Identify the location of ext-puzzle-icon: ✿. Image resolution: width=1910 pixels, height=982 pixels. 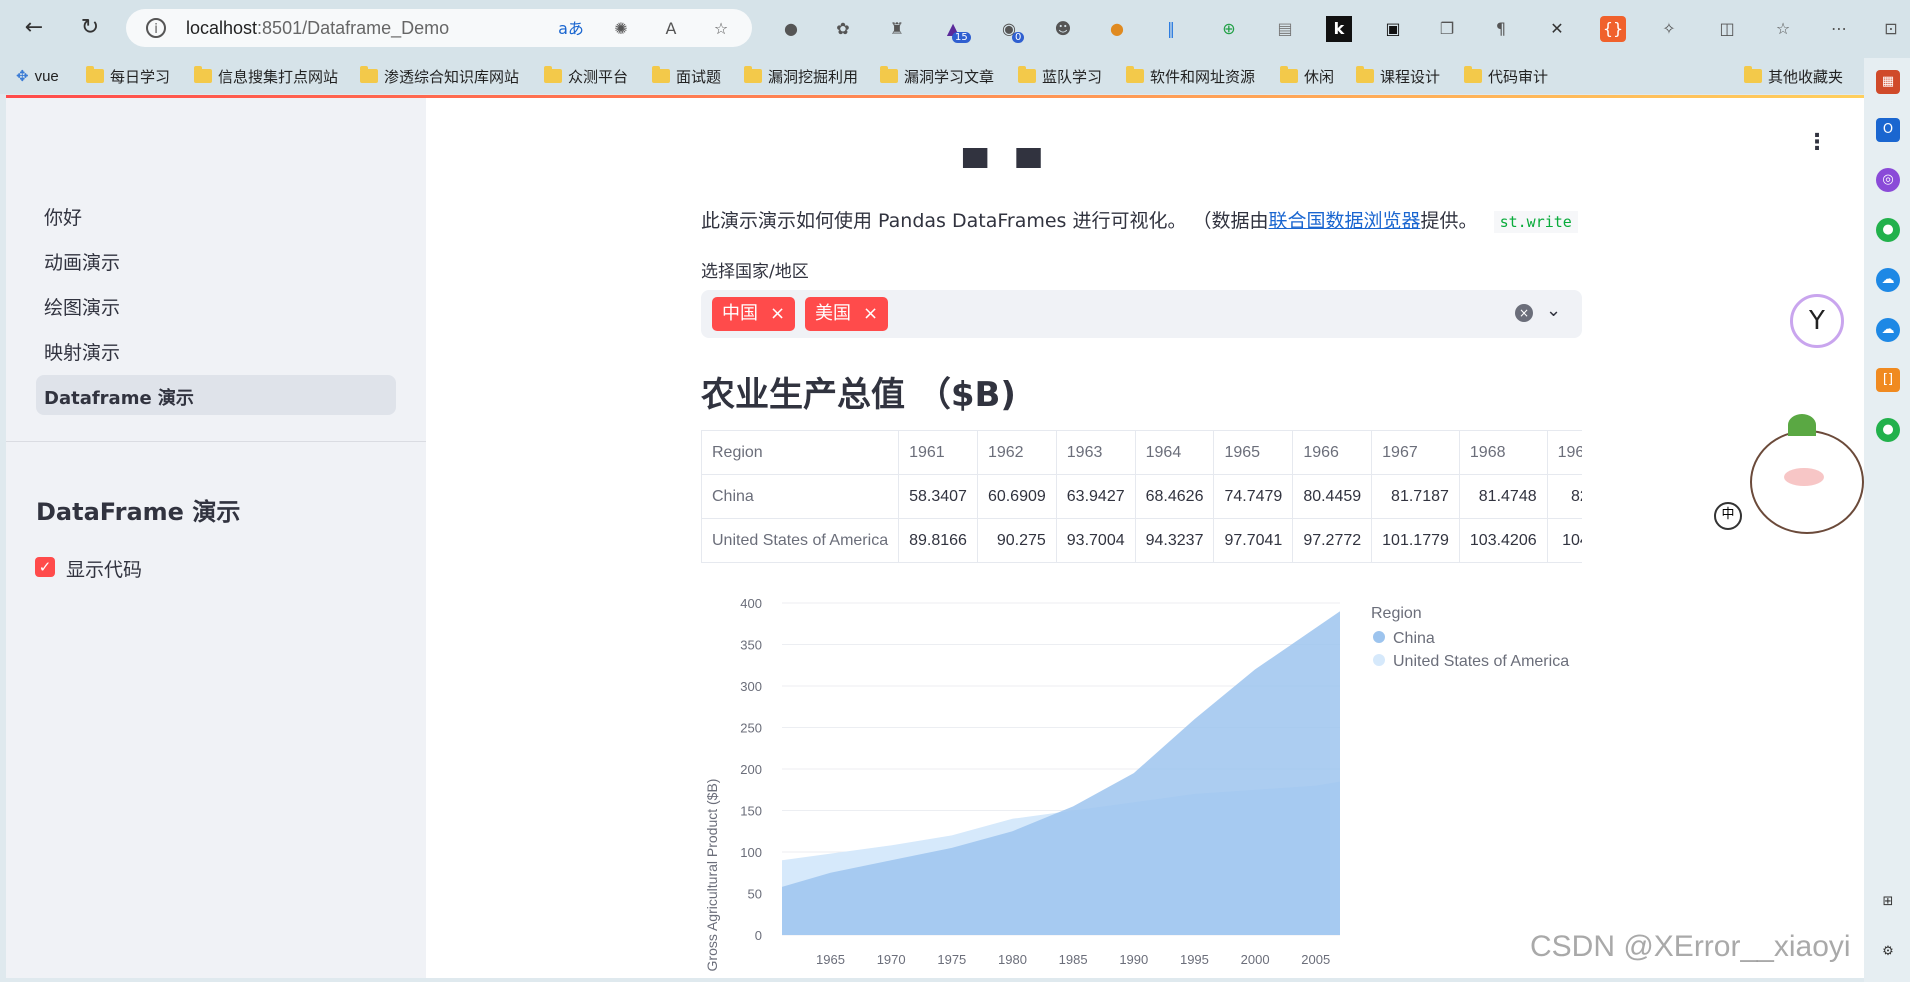
(843, 29).